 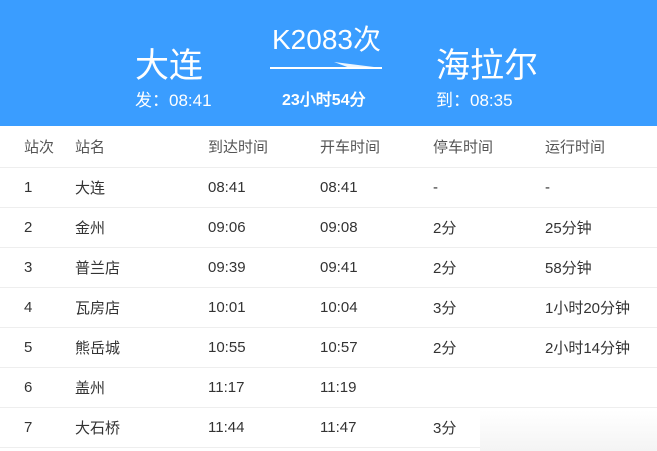 What do you see at coordinates (376, 427) in the screenshot?
I see `table-cell: 11:47` at bounding box center [376, 427].